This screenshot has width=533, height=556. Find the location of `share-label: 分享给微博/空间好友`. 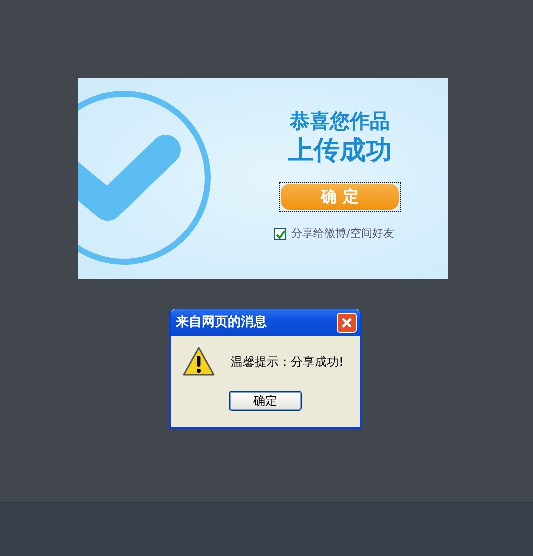

share-label: 分享给微博/空间好友 is located at coordinates (343, 234).